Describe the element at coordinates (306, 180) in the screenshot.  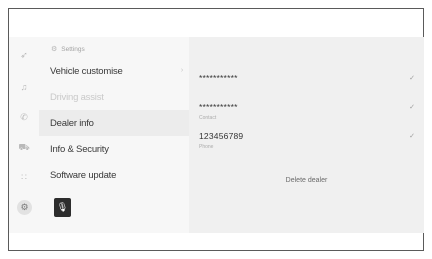
I see `delete-dealer-button: Delete dealer` at that location.